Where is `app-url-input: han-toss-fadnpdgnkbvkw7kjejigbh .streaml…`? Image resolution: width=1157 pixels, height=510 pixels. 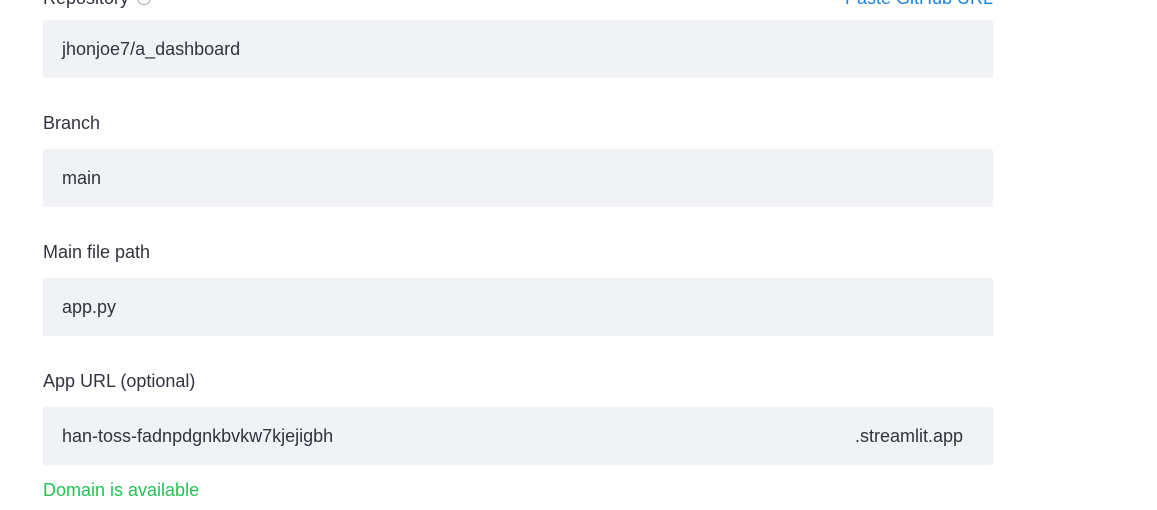 app-url-input: han-toss-fadnpdgnkbvkw7kjejigbh .streaml… is located at coordinates (518, 436).